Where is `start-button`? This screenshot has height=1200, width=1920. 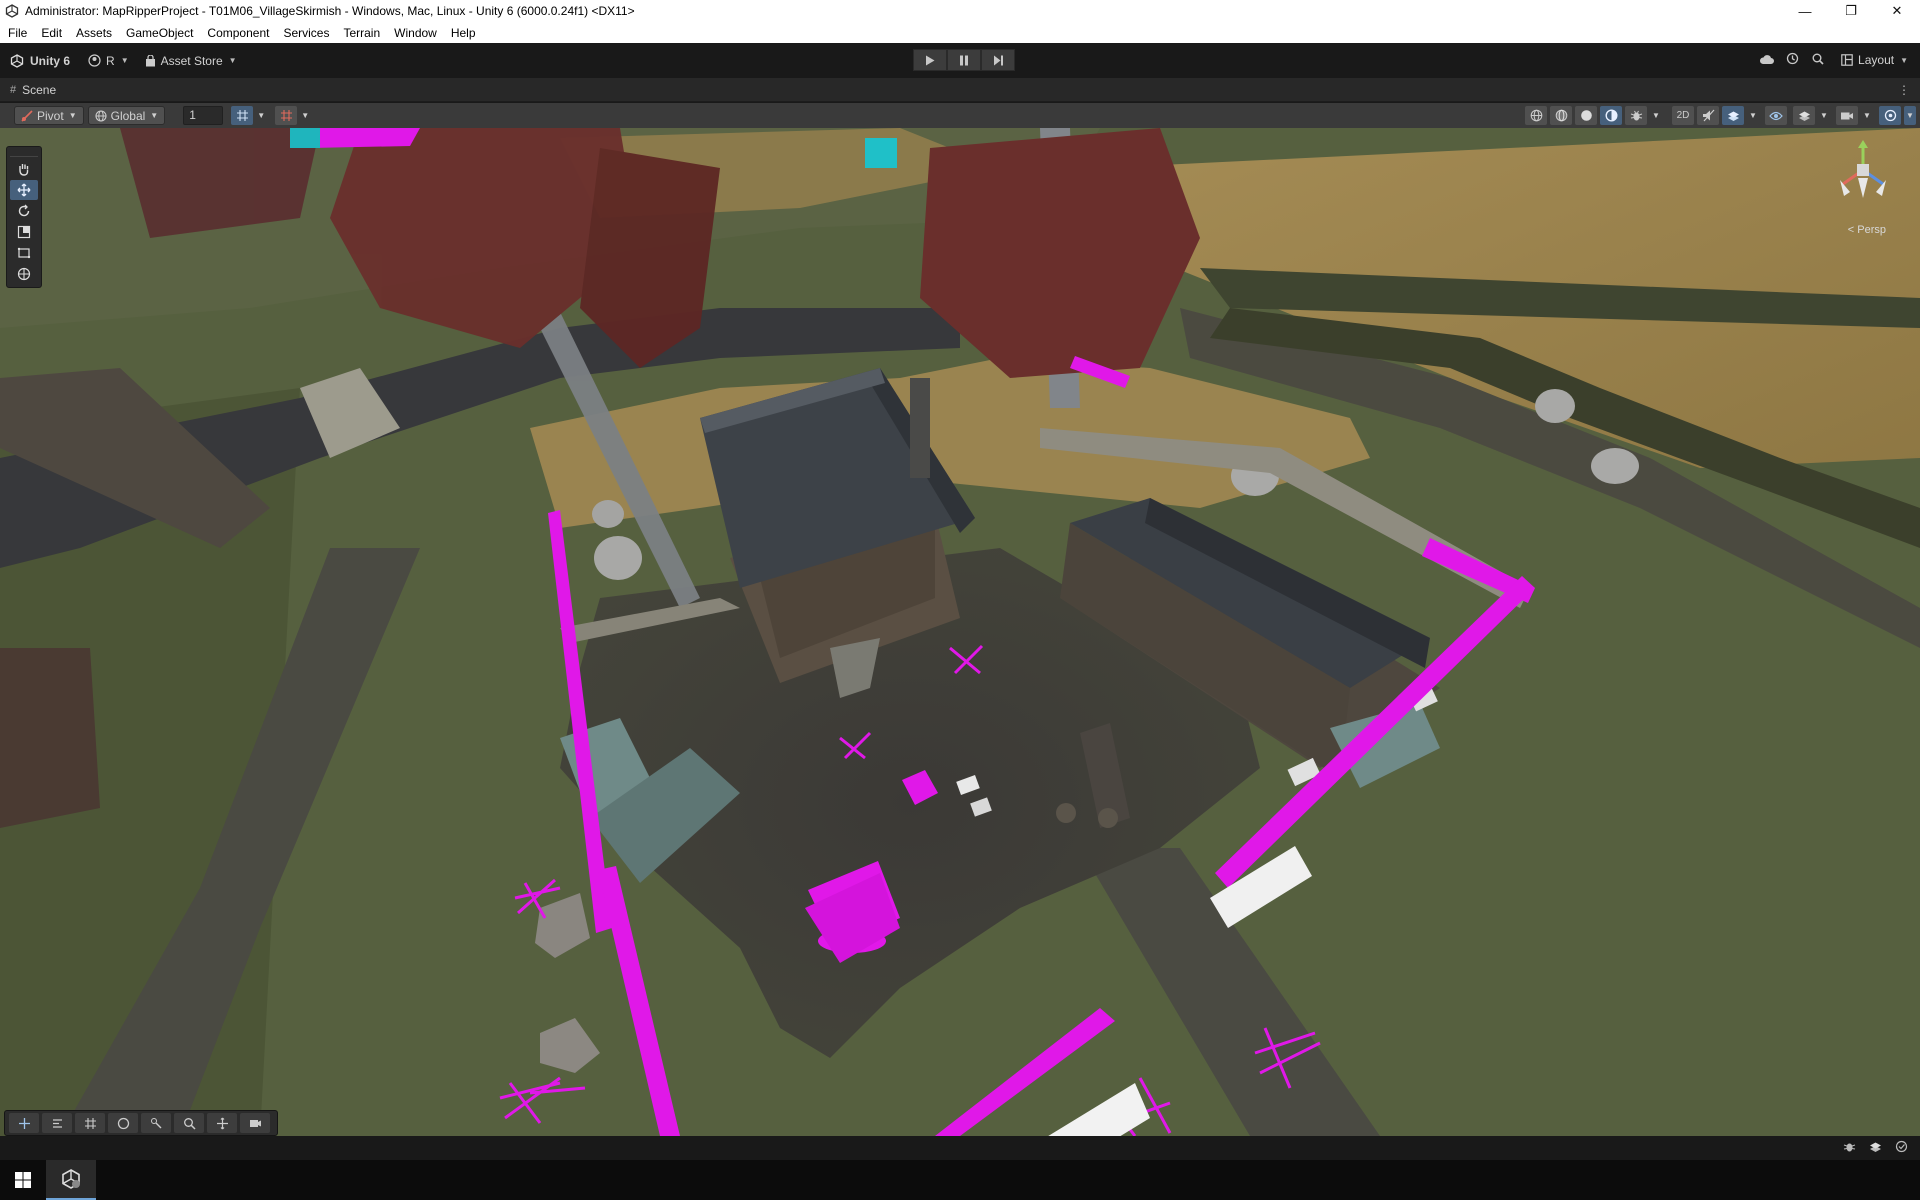
start-button is located at coordinates (23, 1180).